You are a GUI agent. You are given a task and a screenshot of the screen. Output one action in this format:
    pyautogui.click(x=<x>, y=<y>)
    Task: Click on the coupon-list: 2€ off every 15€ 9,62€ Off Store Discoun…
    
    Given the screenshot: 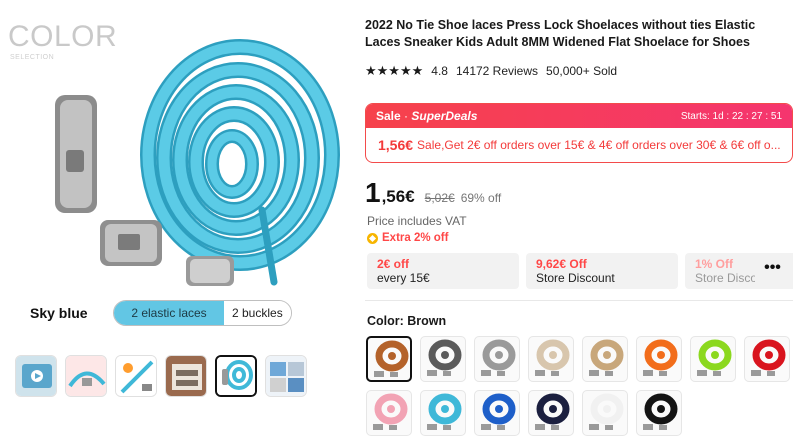 What is the action you would take?
    pyautogui.click(x=580, y=271)
    